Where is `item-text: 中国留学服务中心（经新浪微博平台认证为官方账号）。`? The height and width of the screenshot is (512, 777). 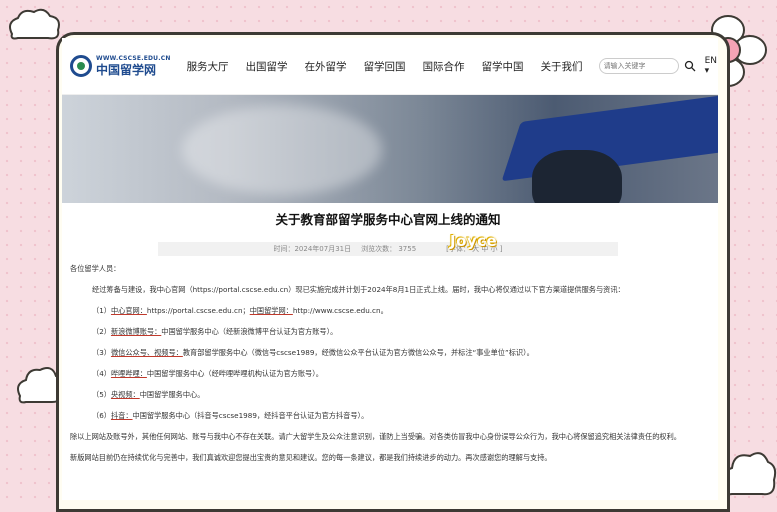
item-text: 中国留学服务中心（经新浪微博平台认证为官方账号）。 is located at coordinates (249, 331).